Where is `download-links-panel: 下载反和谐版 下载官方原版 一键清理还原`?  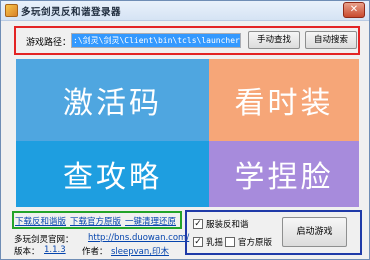
download-links-panel: 下载反和谐版 下载官方原版 一键清理还原 is located at coordinates (97, 220).